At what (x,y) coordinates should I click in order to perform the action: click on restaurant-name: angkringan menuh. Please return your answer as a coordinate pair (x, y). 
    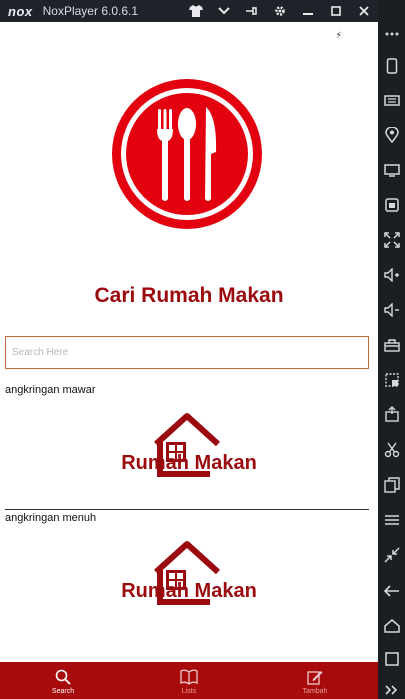
    Looking at the image, I should click on (51, 518).